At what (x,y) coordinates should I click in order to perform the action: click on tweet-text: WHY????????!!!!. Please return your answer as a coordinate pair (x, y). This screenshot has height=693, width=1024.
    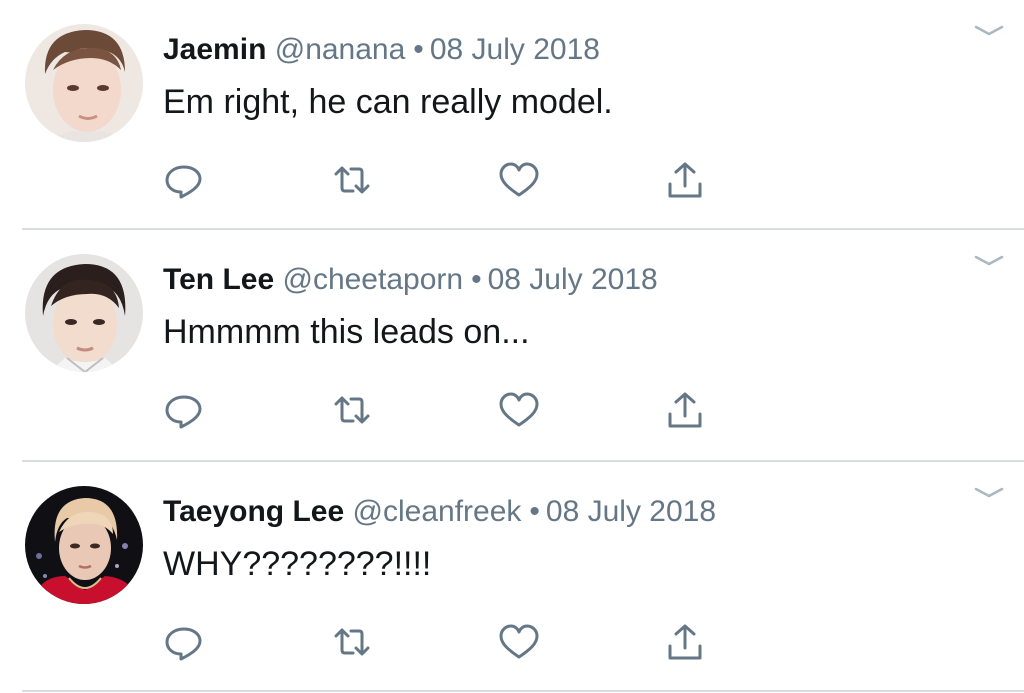
    Looking at the image, I should click on (297, 564).